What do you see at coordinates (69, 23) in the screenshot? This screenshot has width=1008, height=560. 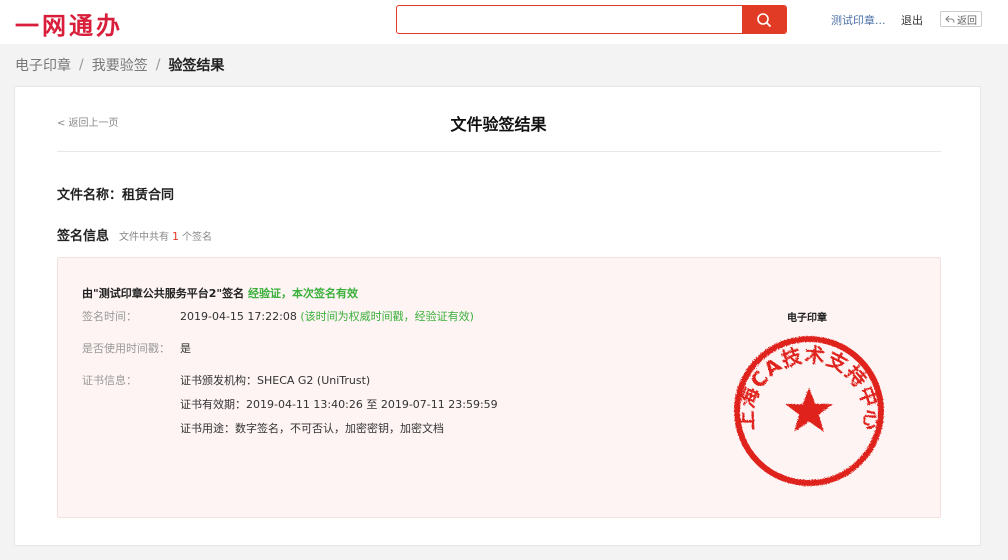 I see `site-logo: 一网通办` at bounding box center [69, 23].